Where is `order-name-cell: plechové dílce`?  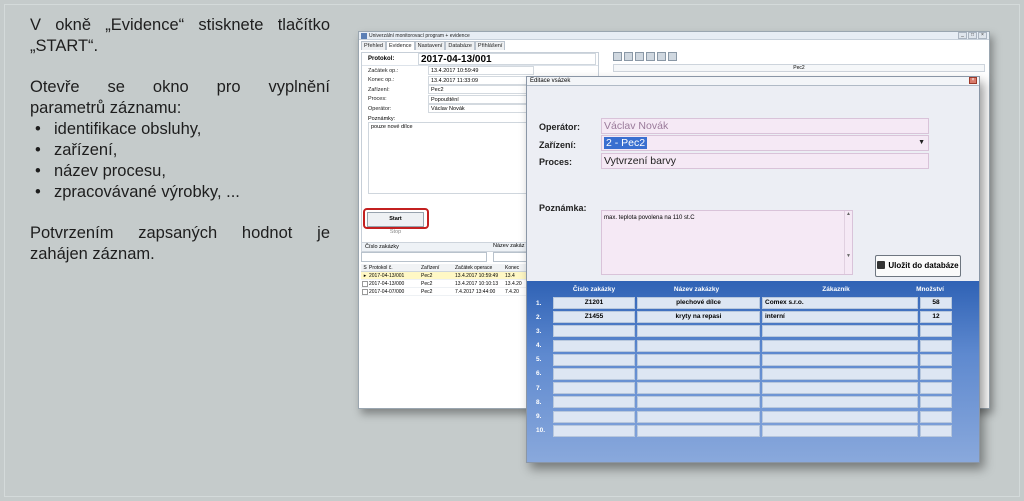
order-name-cell: plechové dílce is located at coordinates (698, 303).